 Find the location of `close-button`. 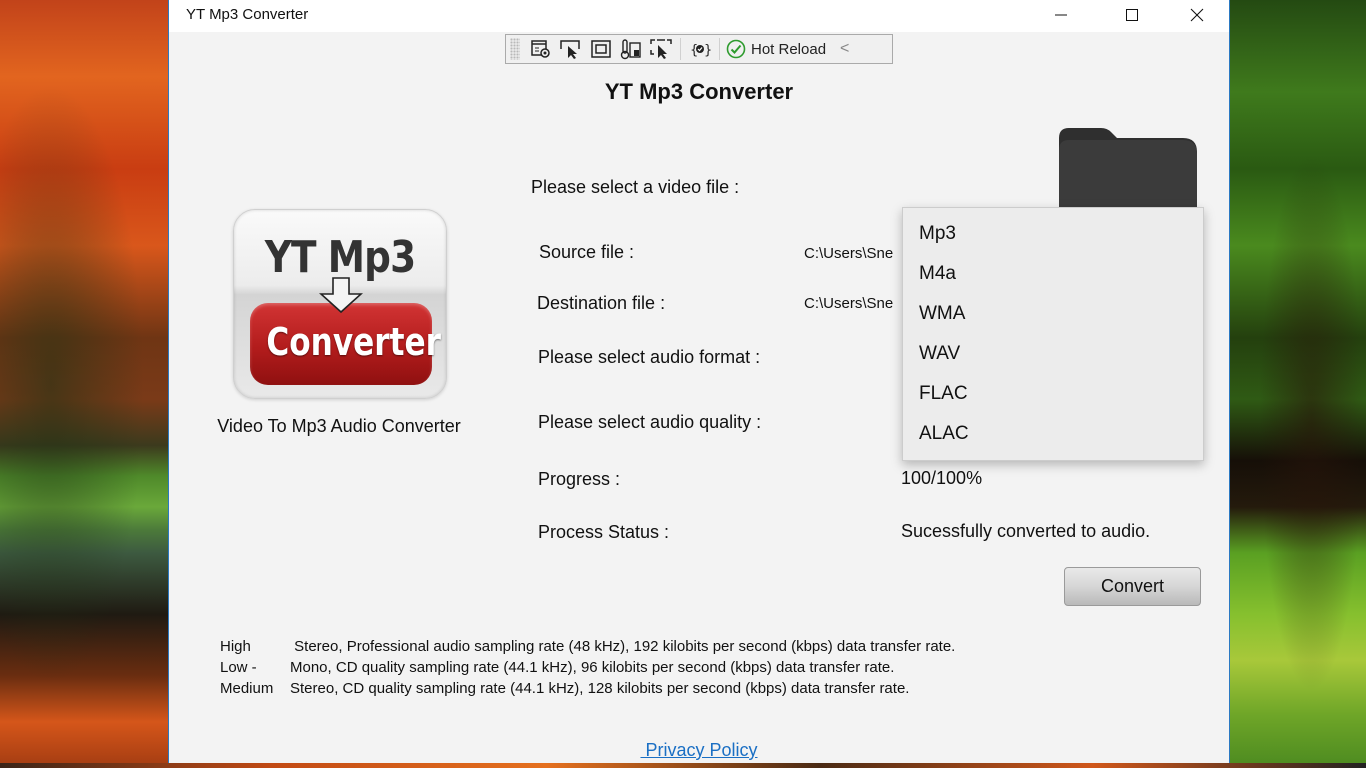

close-button is located at coordinates (1197, 15).